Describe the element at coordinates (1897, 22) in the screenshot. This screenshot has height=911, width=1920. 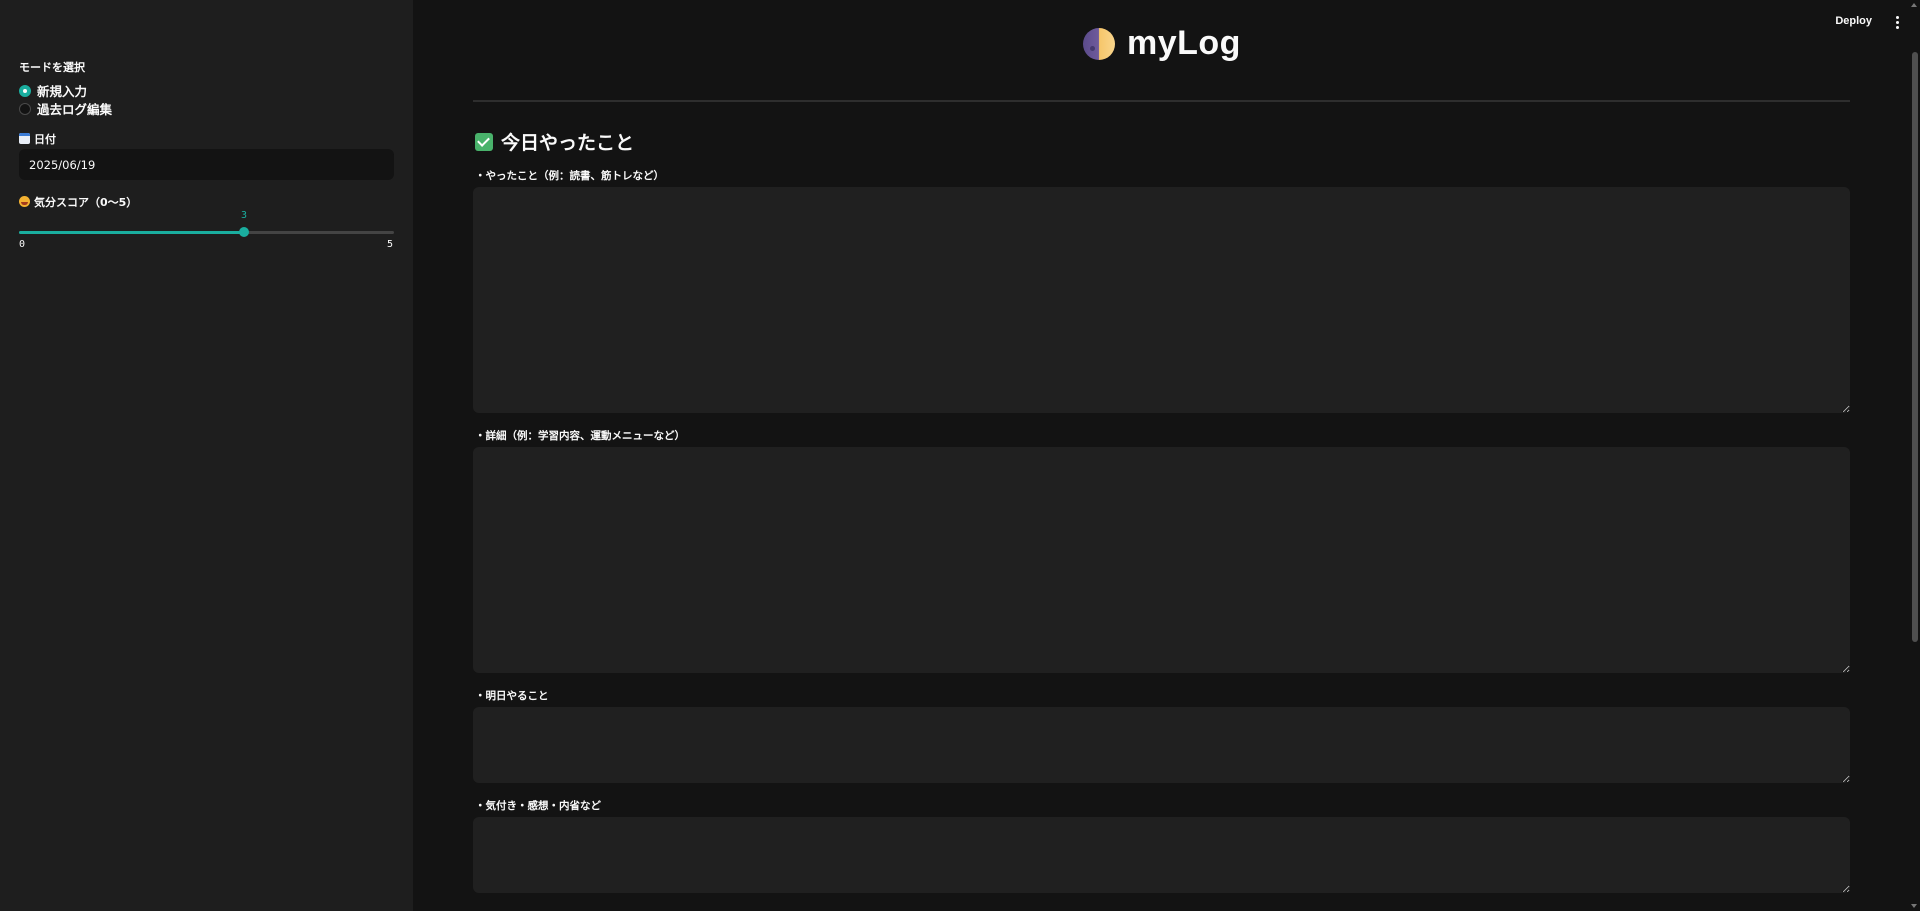
I see `more-menu-icon` at that location.